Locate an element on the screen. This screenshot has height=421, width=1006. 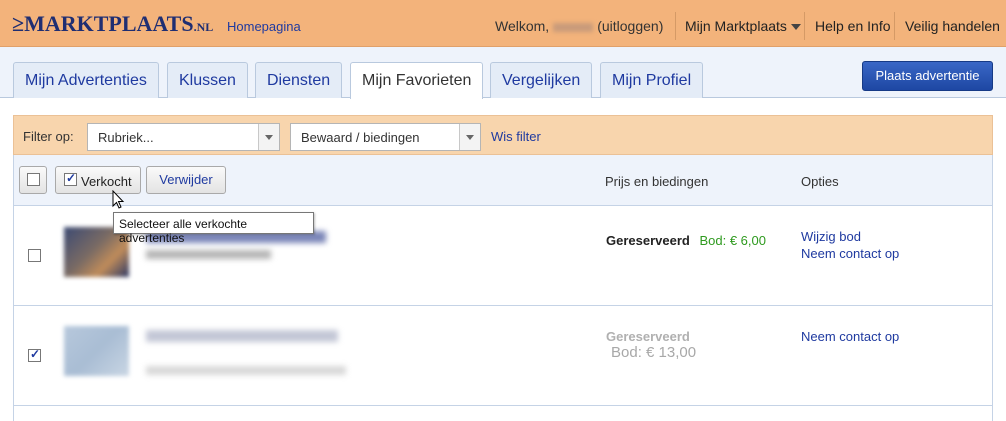
logo-suffix: .NL is located at coordinates (203, 27).